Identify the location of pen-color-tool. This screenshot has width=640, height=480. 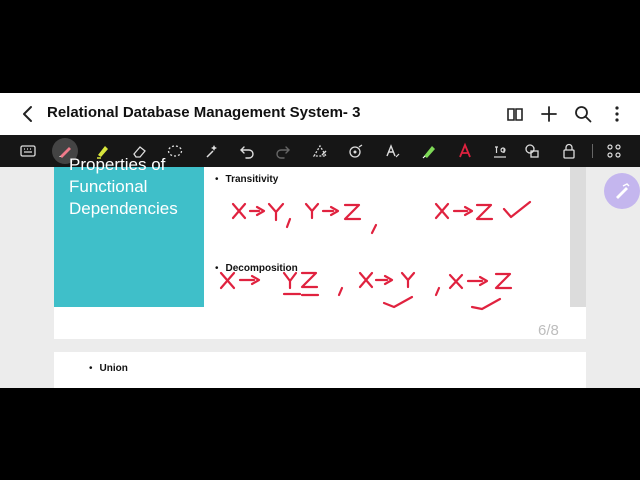
(429, 151).